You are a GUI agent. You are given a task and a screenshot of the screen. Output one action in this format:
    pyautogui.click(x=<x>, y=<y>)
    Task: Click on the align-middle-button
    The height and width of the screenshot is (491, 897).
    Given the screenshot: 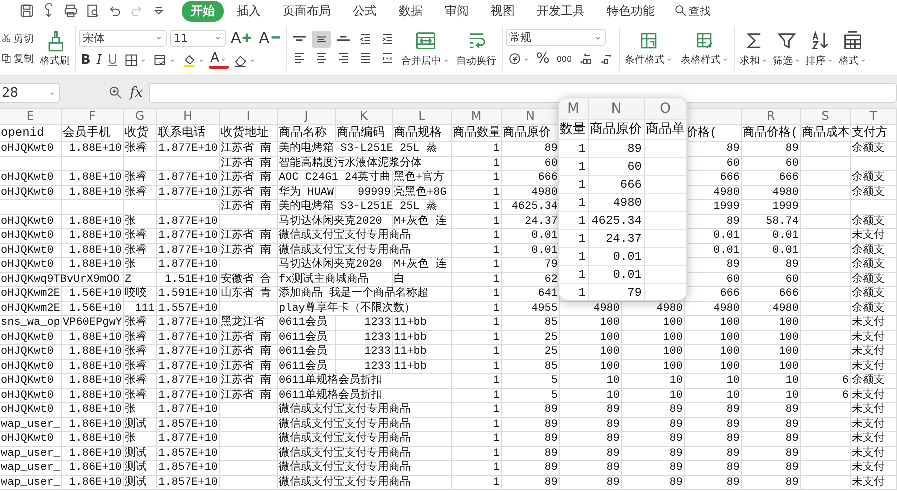 What is the action you would take?
    pyautogui.click(x=321, y=39)
    